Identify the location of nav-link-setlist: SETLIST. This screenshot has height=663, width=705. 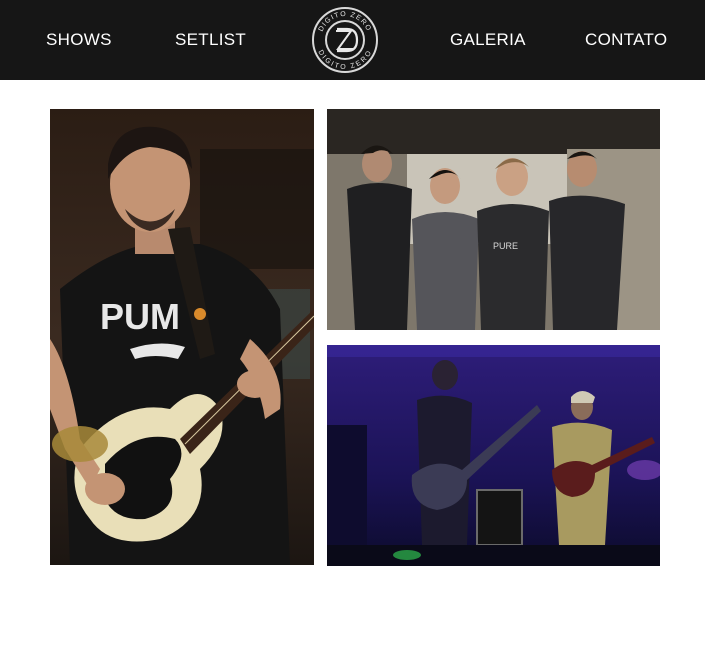
(210, 40).